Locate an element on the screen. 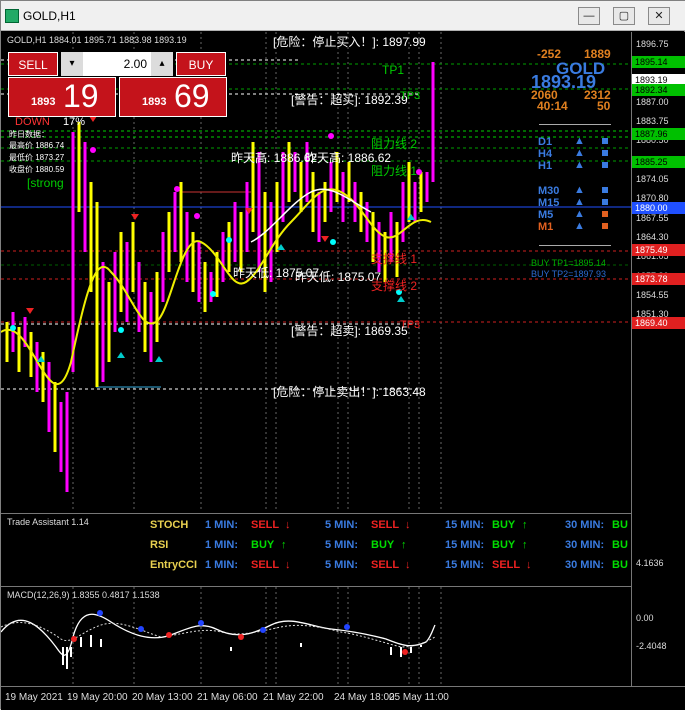 The width and height of the screenshot is (685, 710). buy-button: BUY is located at coordinates (201, 64).